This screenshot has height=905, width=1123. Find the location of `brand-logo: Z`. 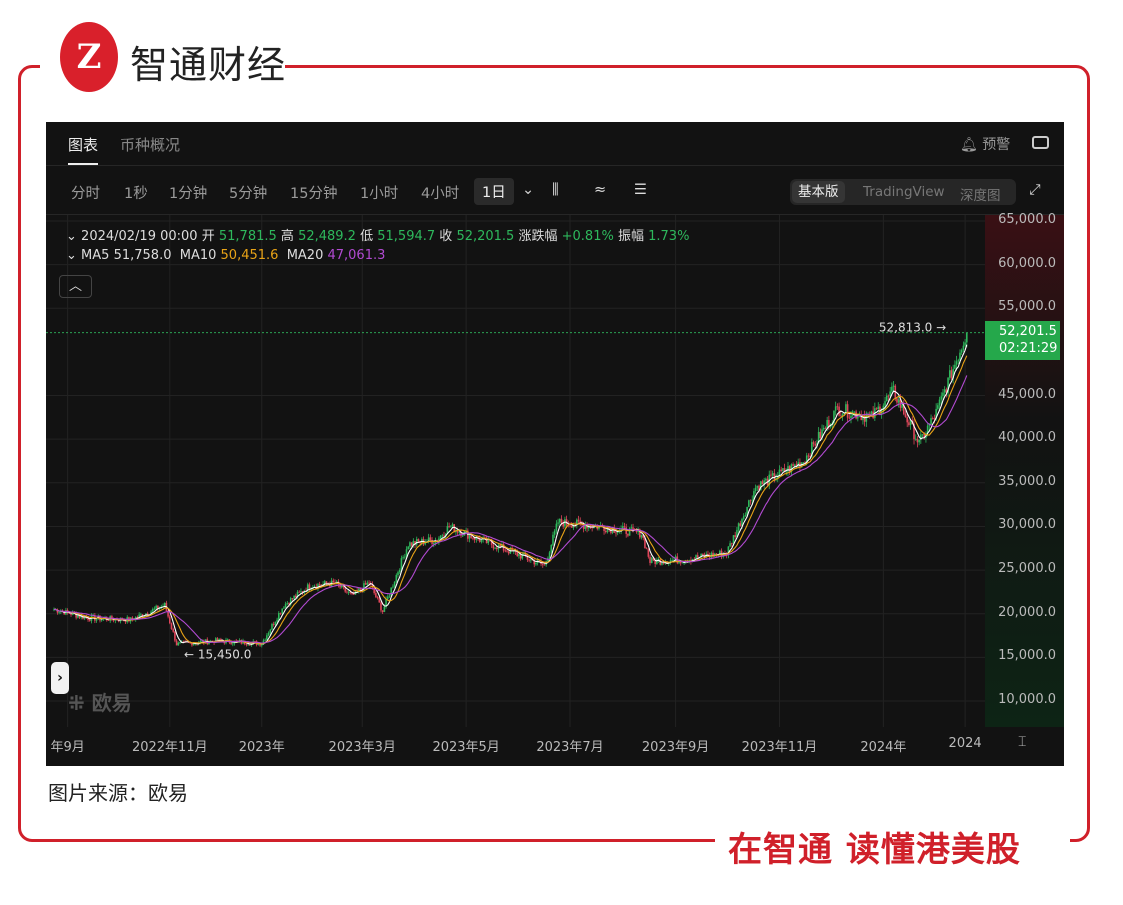

brand-logo: Z is located at coordinates (89, 57).